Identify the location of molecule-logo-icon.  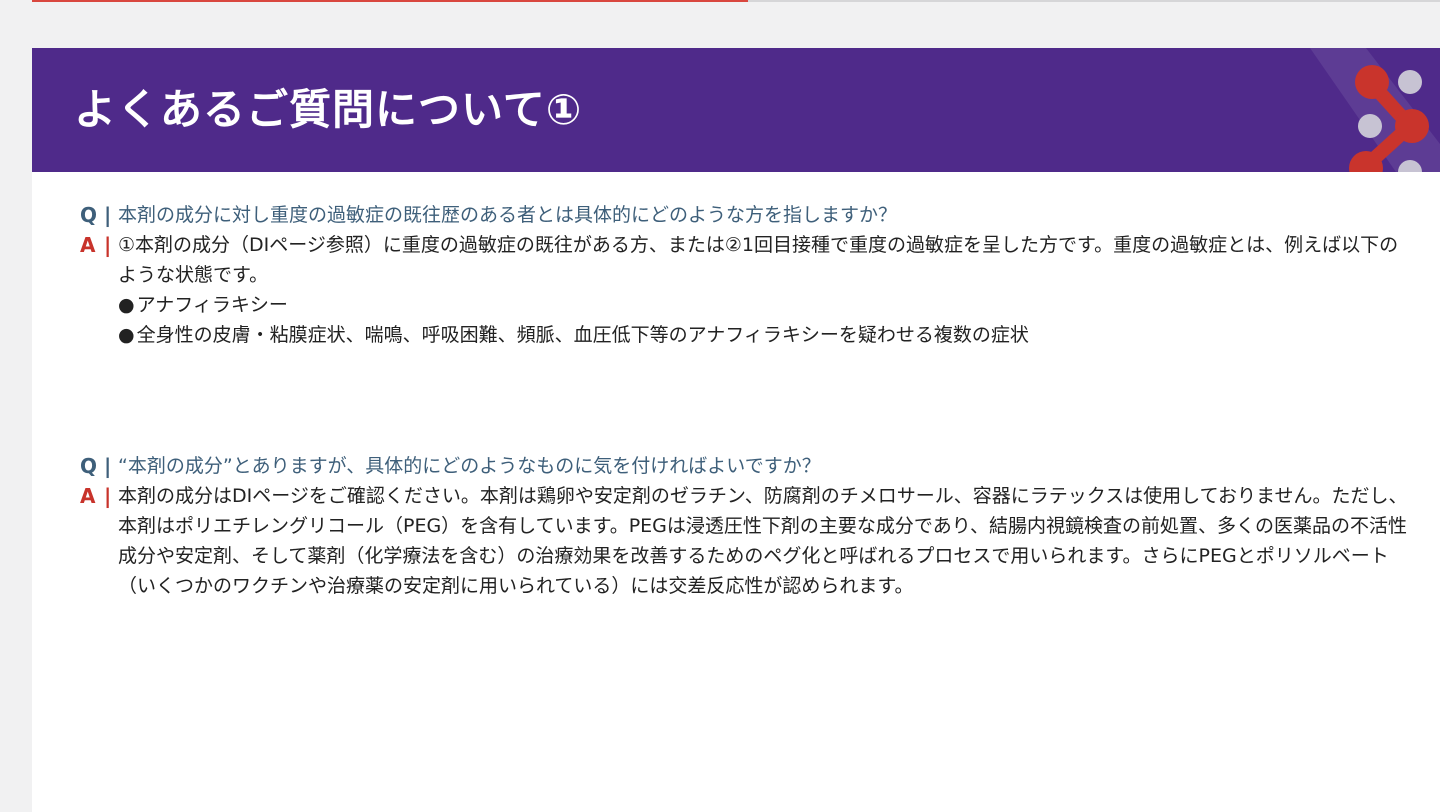
(1375, 110).